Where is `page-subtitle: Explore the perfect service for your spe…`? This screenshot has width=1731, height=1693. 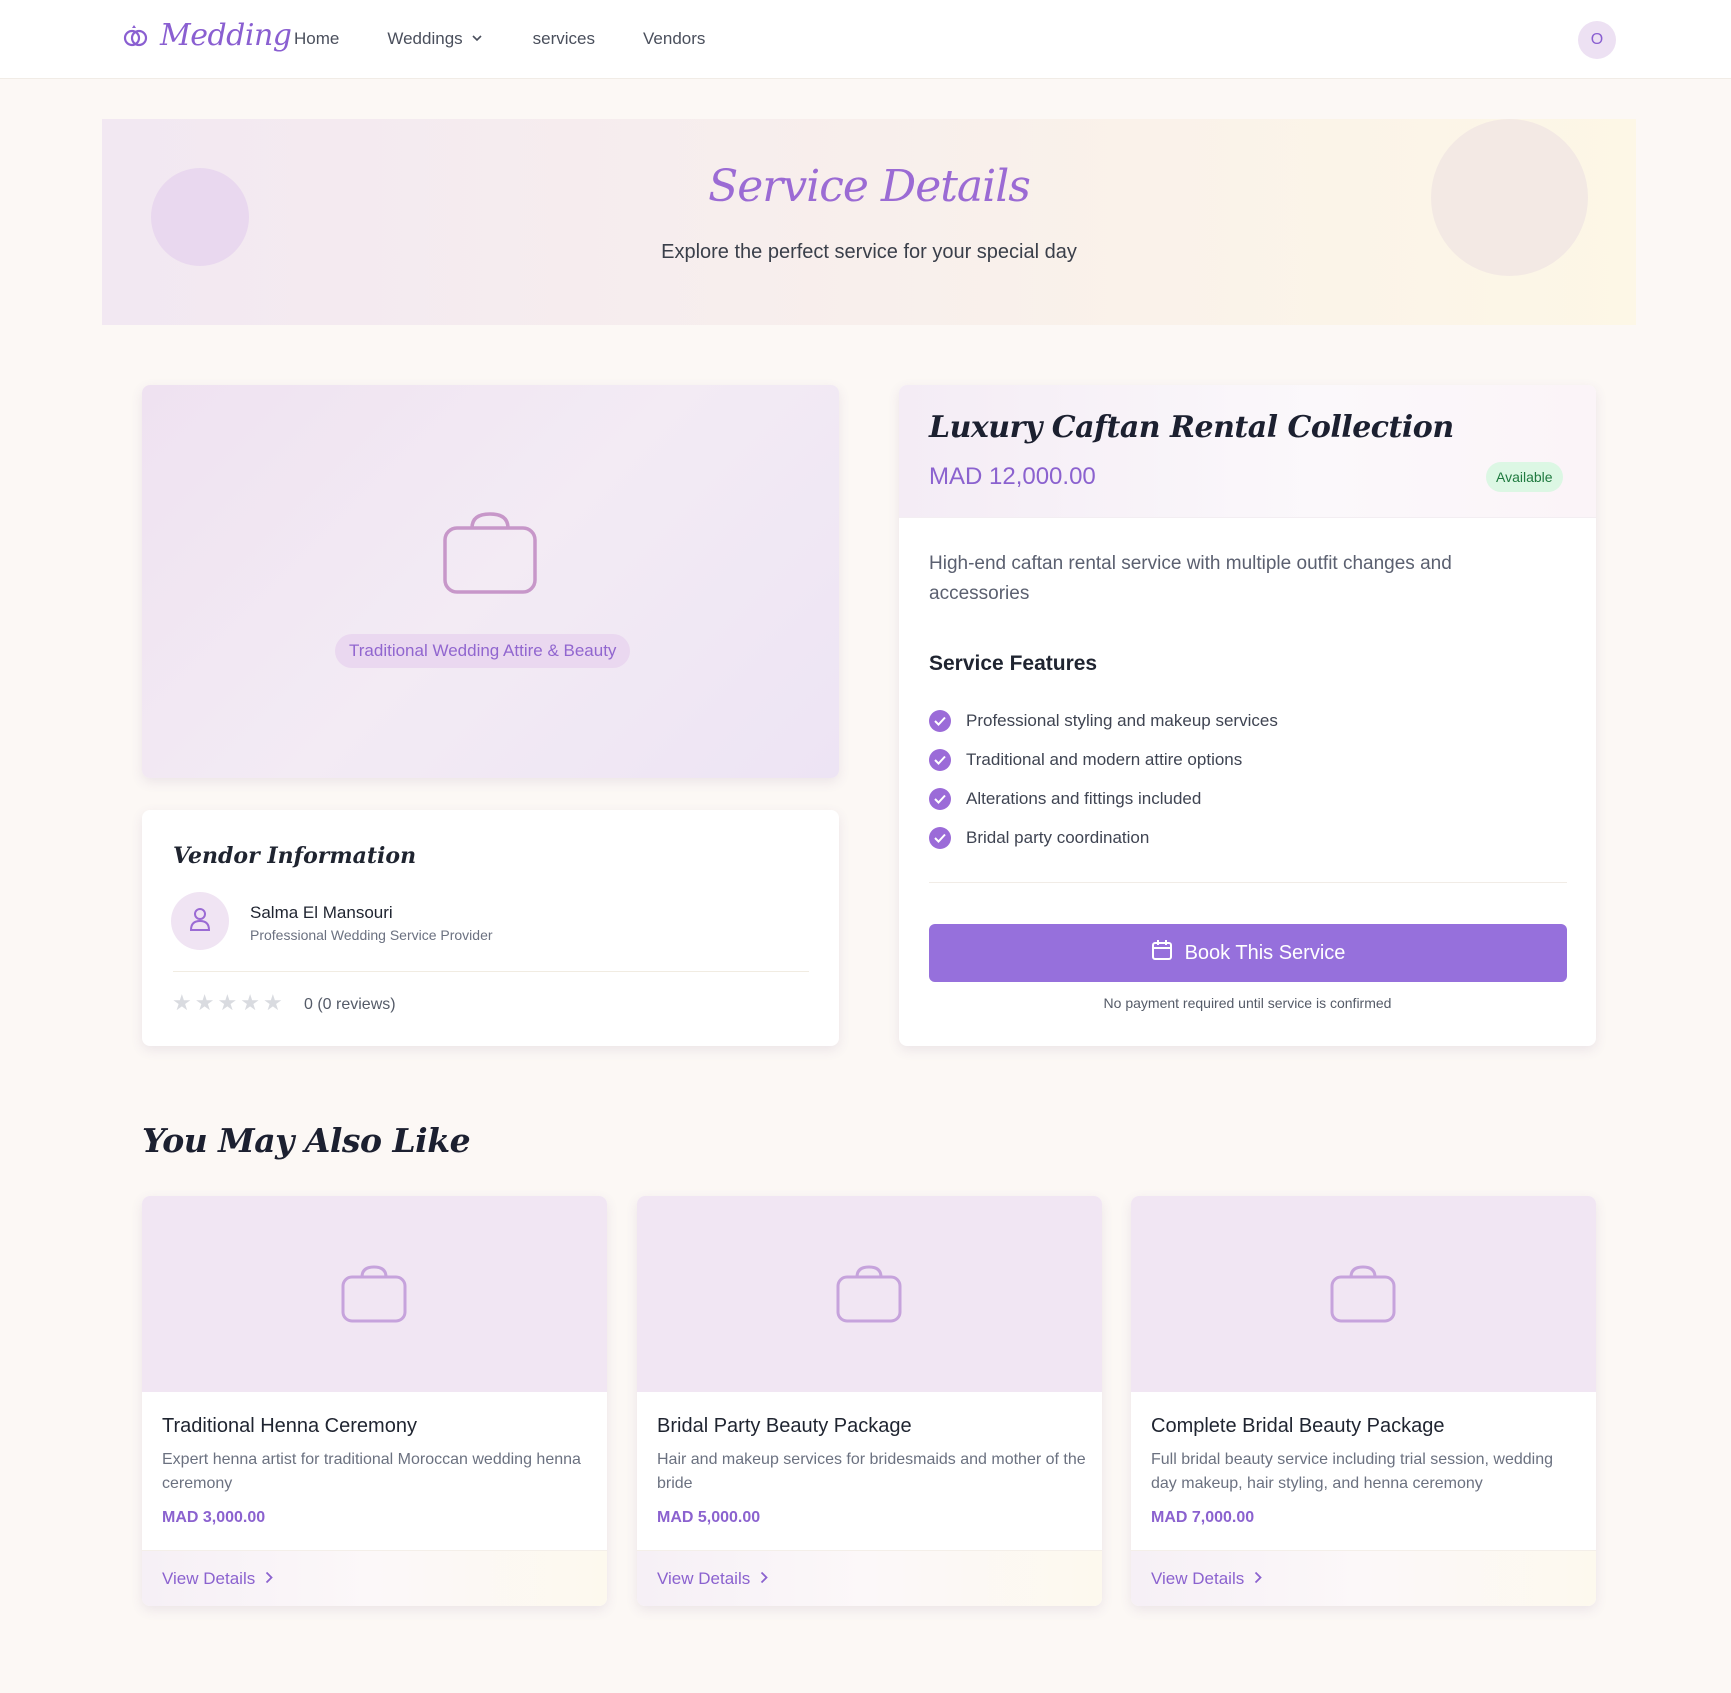 page-subtitle: Explore the perfect service for your spe… is located at coordinates (869, 252).